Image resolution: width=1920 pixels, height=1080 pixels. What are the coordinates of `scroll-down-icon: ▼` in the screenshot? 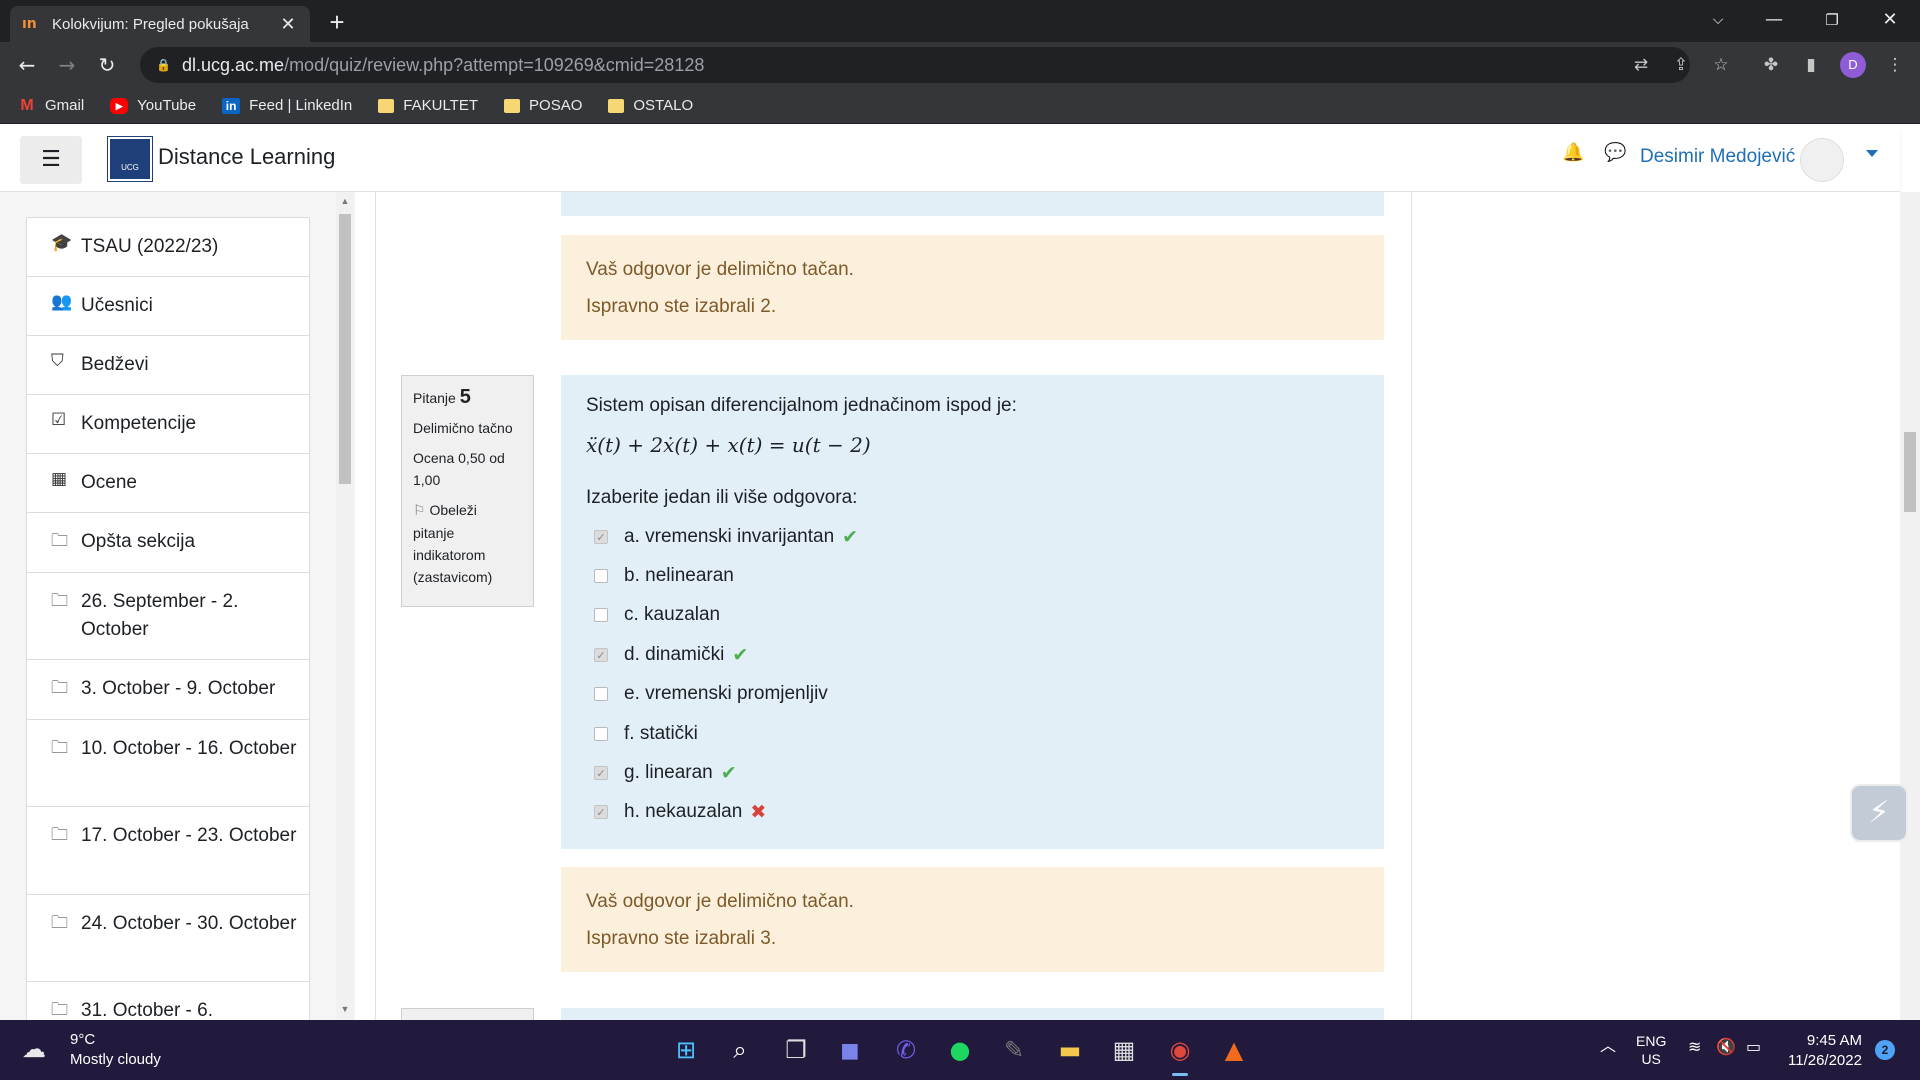 It's located at (345, 1009).